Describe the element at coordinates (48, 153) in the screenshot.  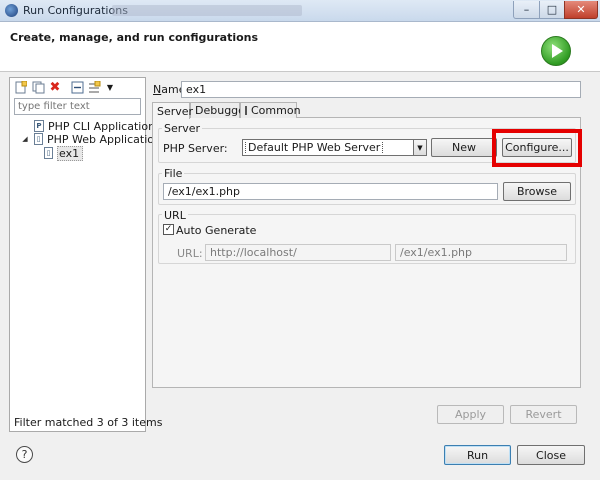
I see `php-web-config-icon: ▯` at that location.